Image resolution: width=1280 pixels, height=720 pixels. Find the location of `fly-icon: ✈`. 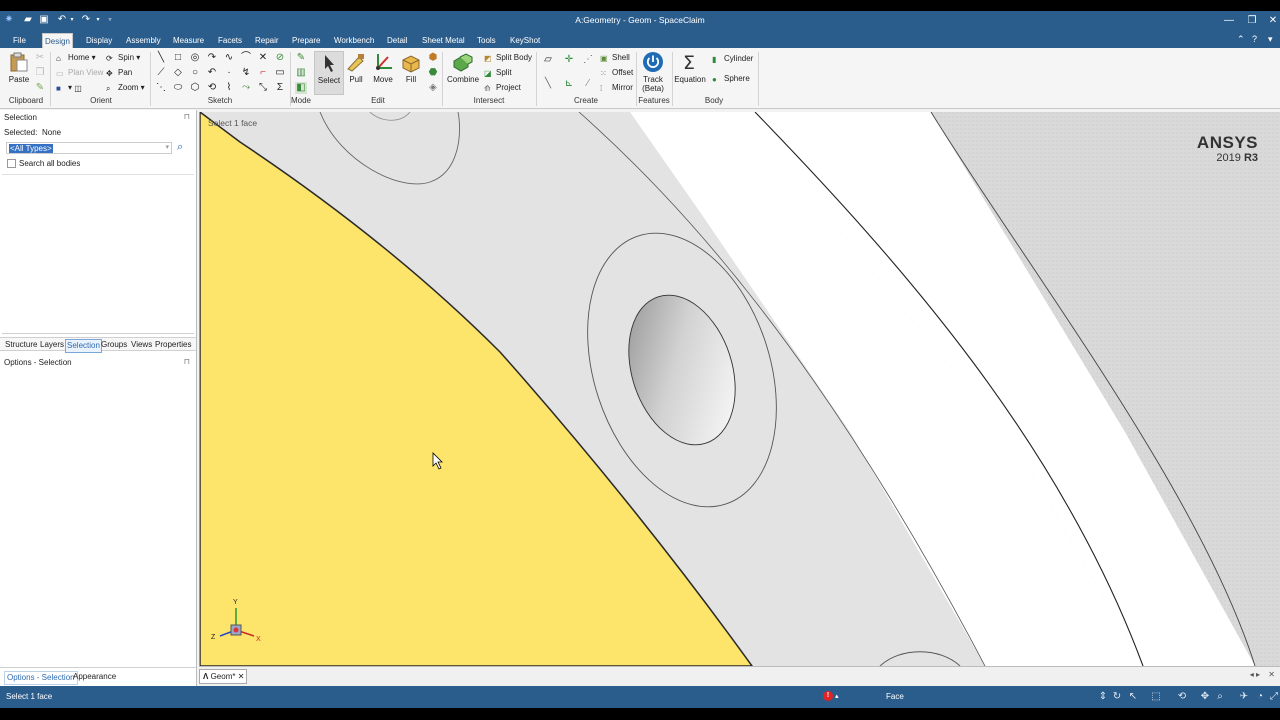

fly-icon: ✈ is located at coordinates (1244, 697).